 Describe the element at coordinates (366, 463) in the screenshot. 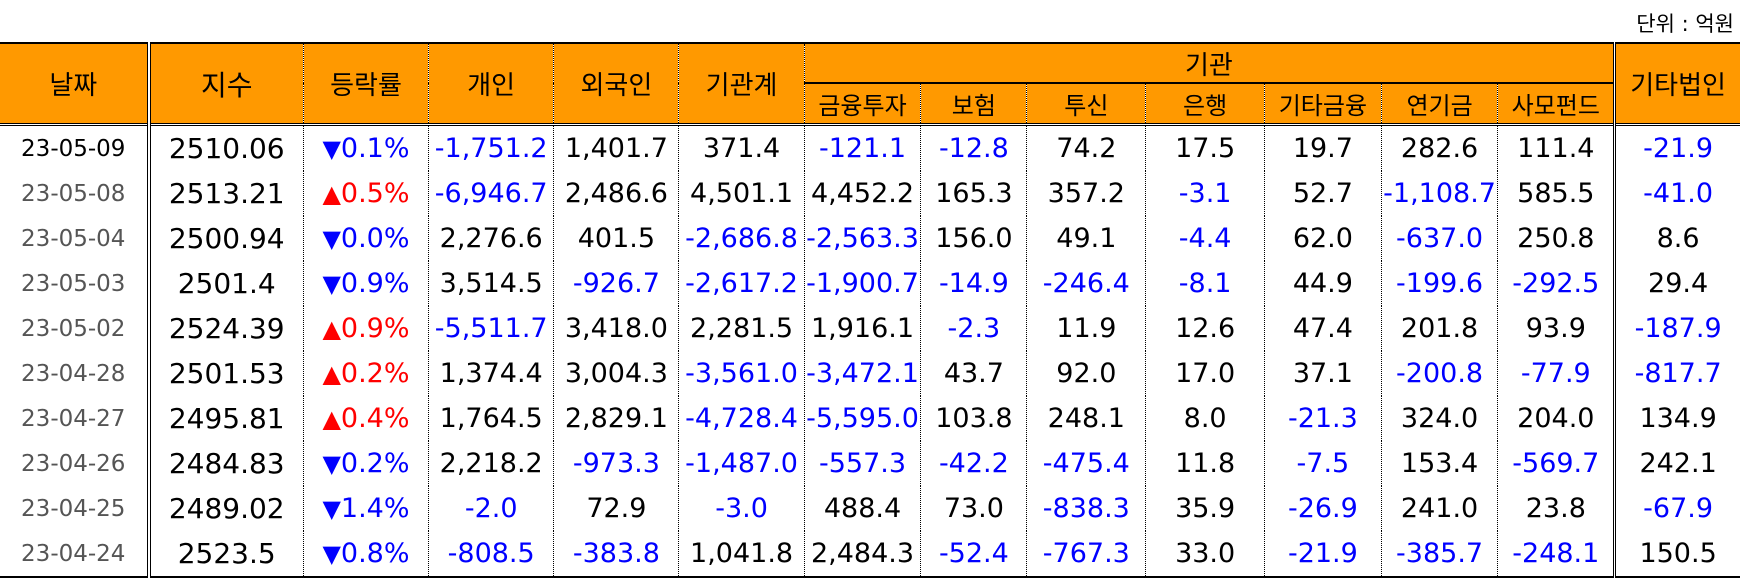

I see `cell-change: ▼0.2%` at that location.